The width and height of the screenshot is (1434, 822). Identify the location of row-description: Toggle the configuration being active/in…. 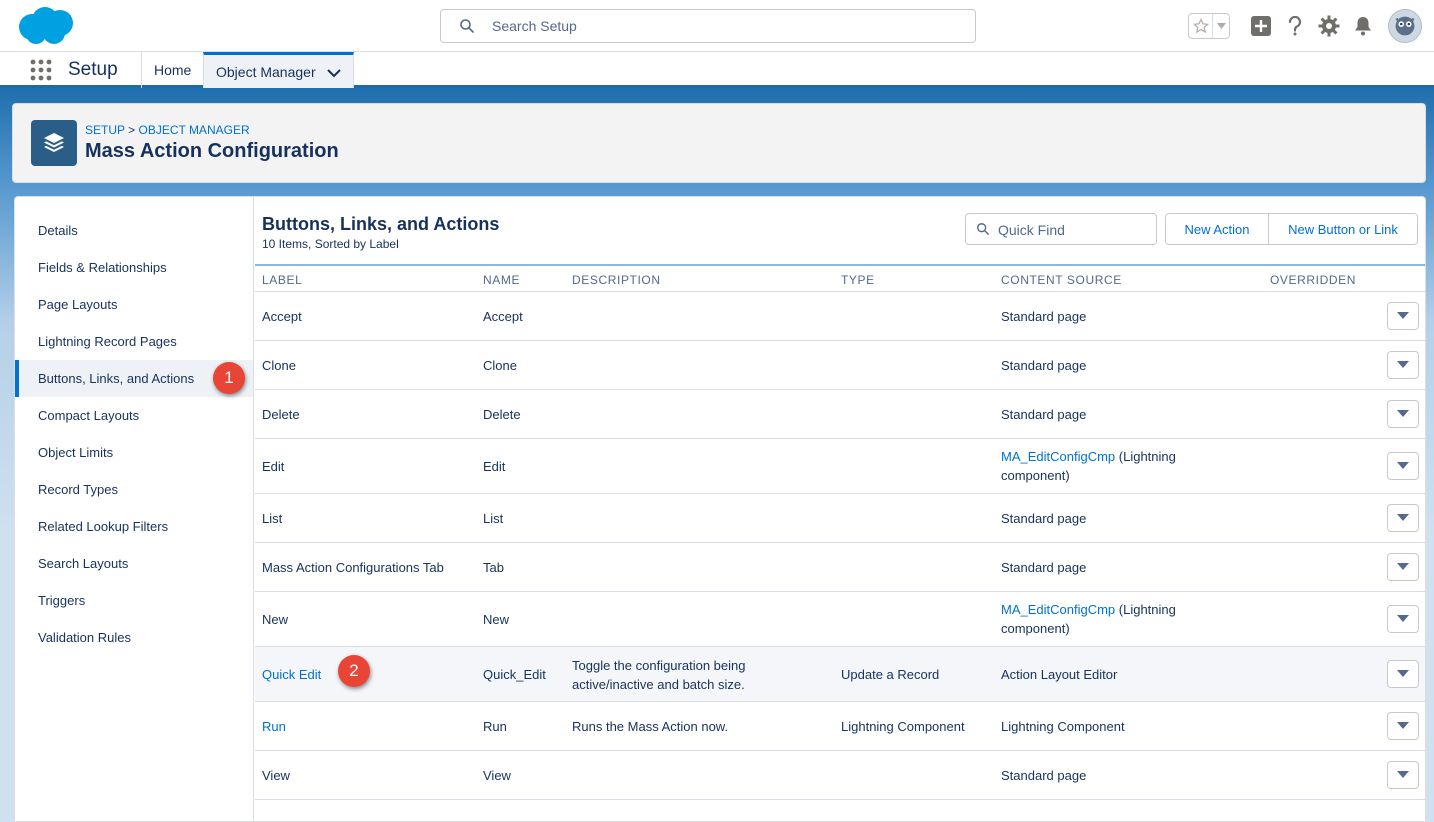
(659, 674).